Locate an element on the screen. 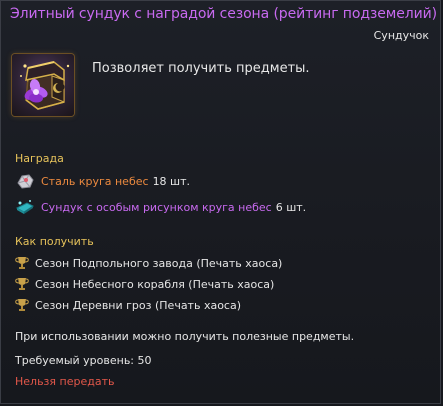 The image size is (443, 406). item-type: Сундучок is located at coordinates (401, 35).